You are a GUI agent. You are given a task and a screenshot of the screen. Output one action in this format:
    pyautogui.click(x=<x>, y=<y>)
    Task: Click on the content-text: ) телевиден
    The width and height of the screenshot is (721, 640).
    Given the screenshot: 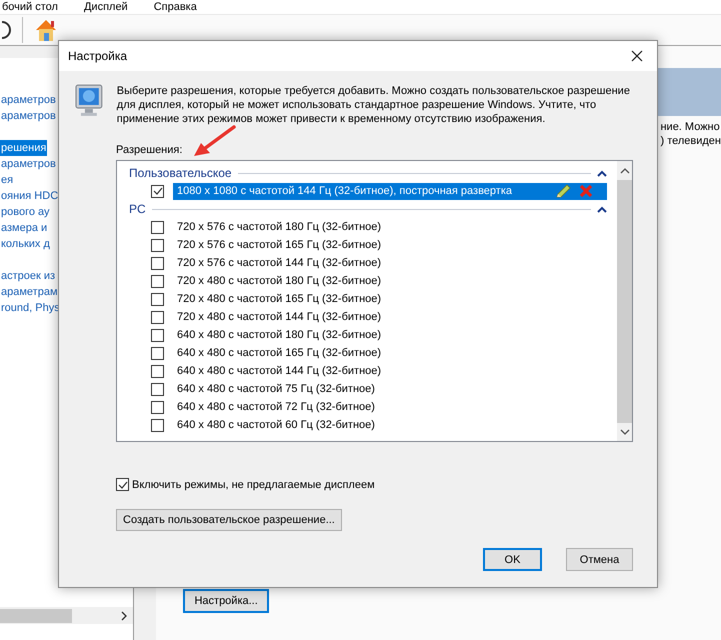 What is the action you would take?
    pyautogui.click(x=690, y=141)
    